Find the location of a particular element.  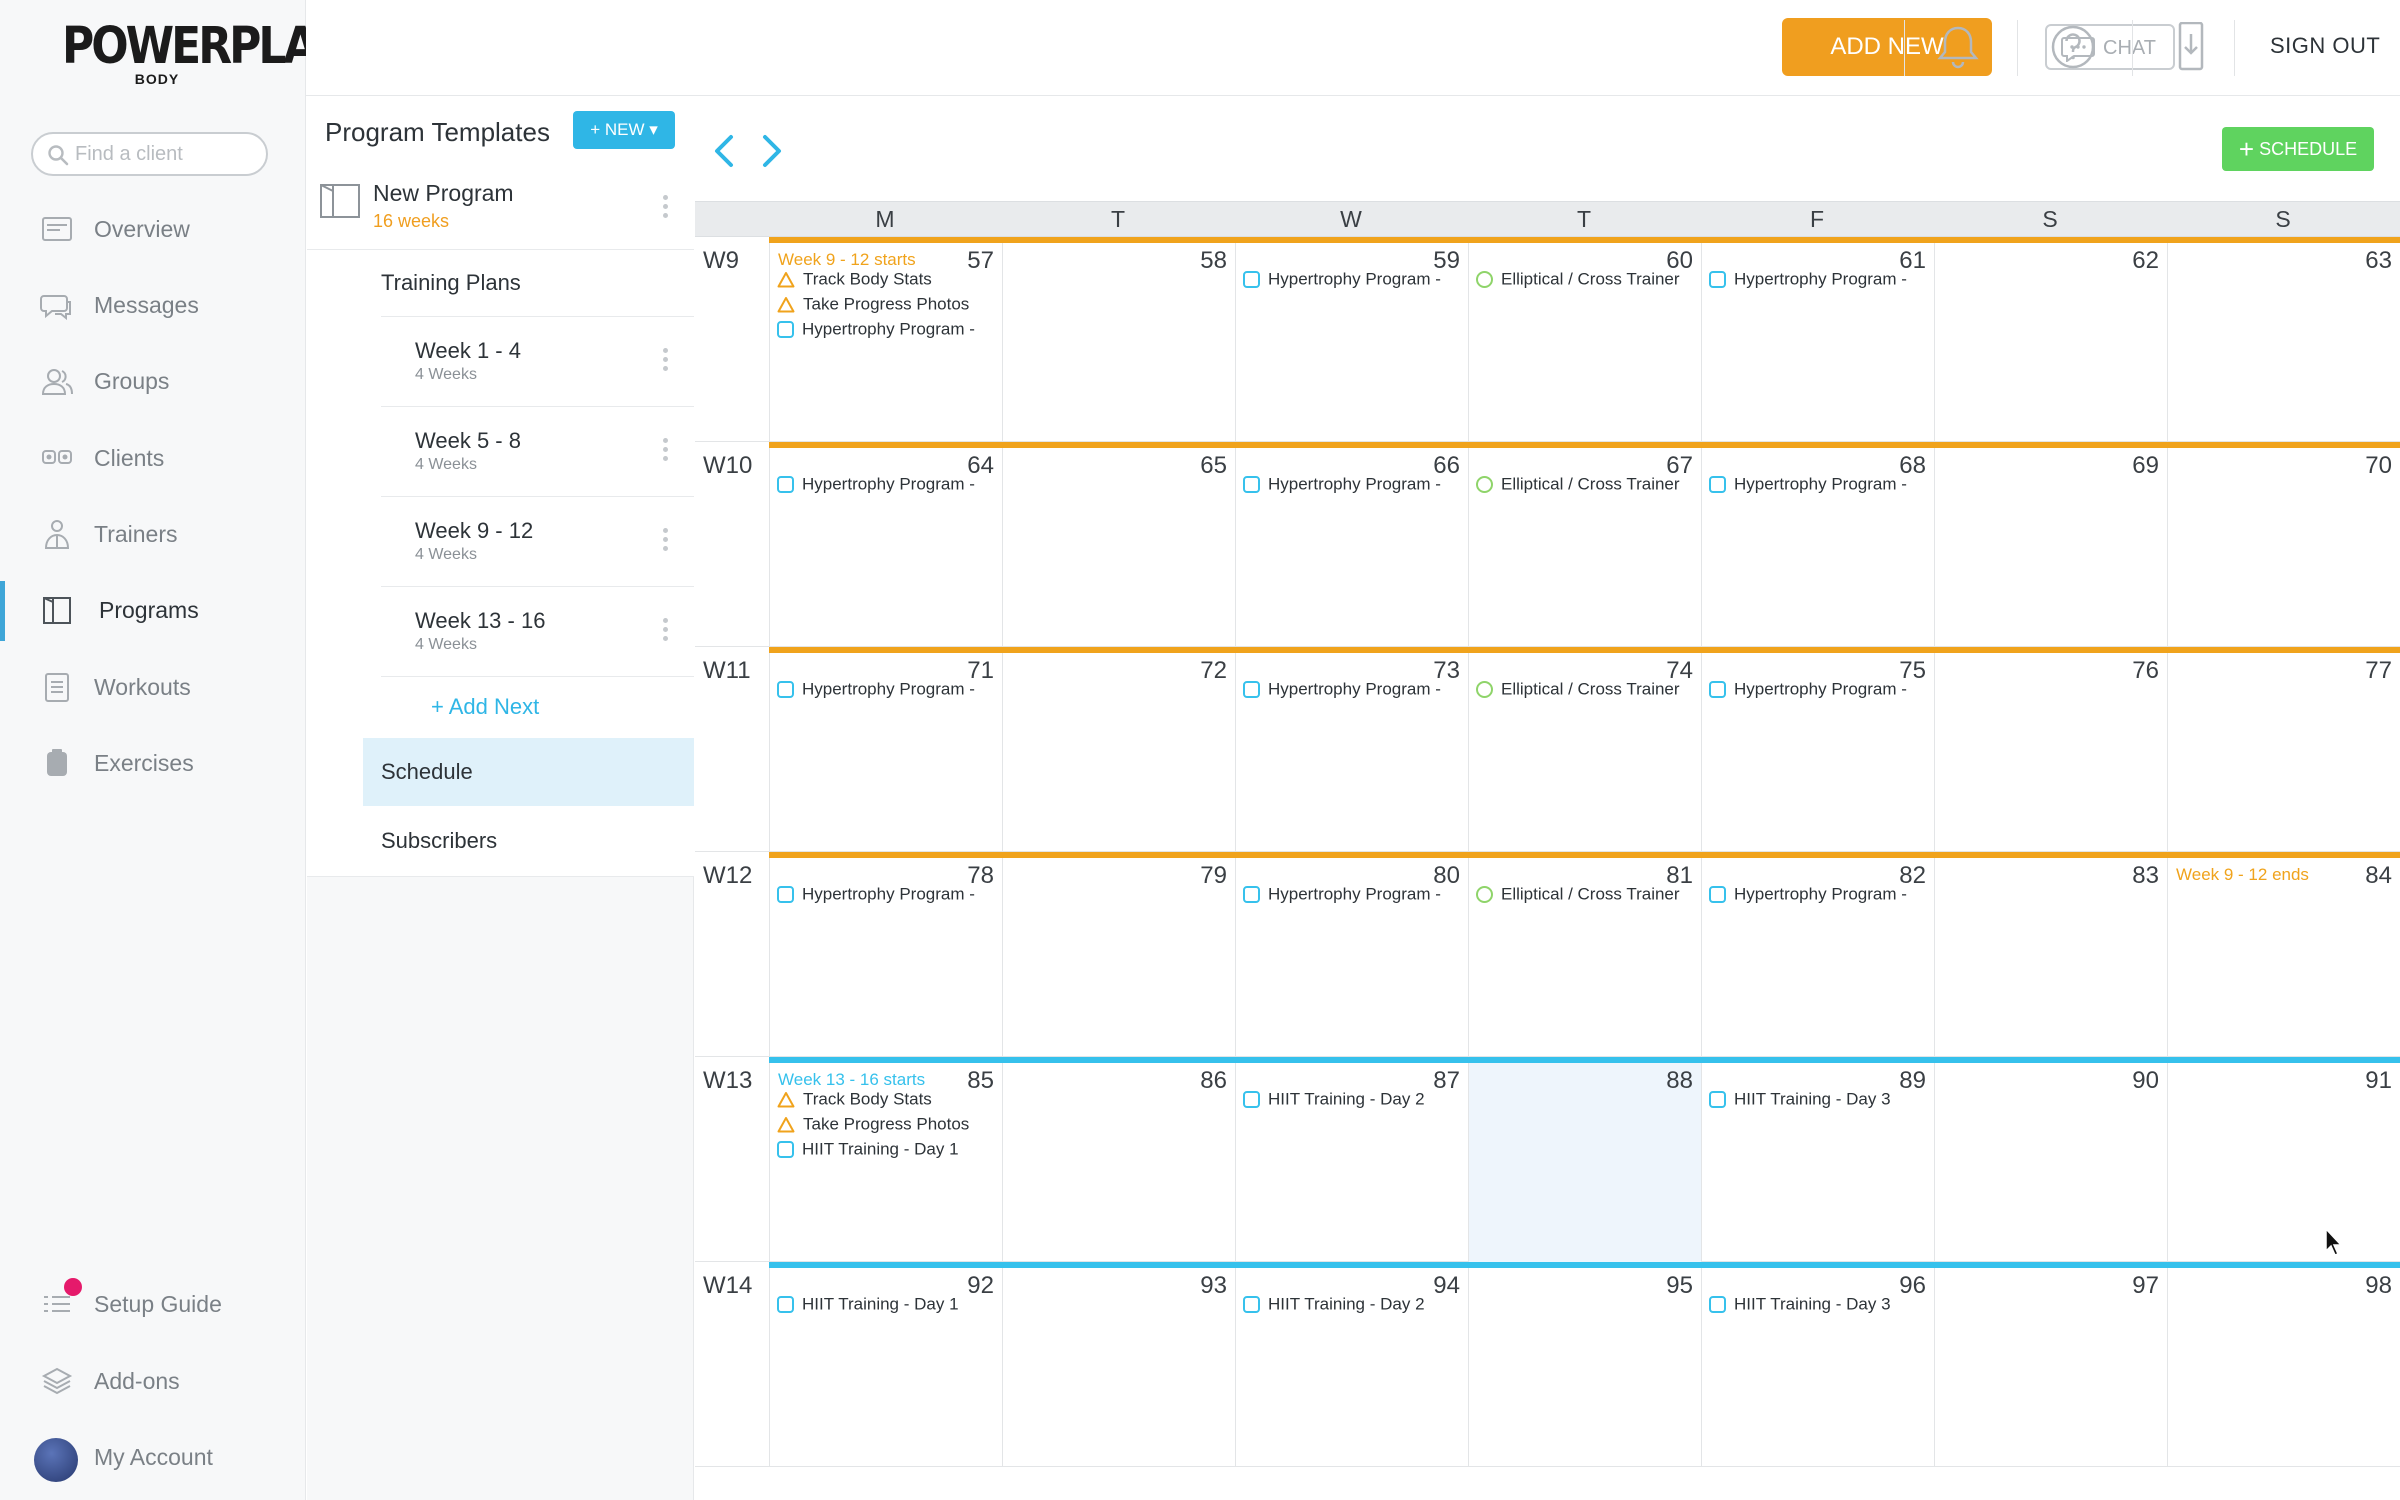

nav-item-workouts: Workouts is located at coordinates (153, 688).